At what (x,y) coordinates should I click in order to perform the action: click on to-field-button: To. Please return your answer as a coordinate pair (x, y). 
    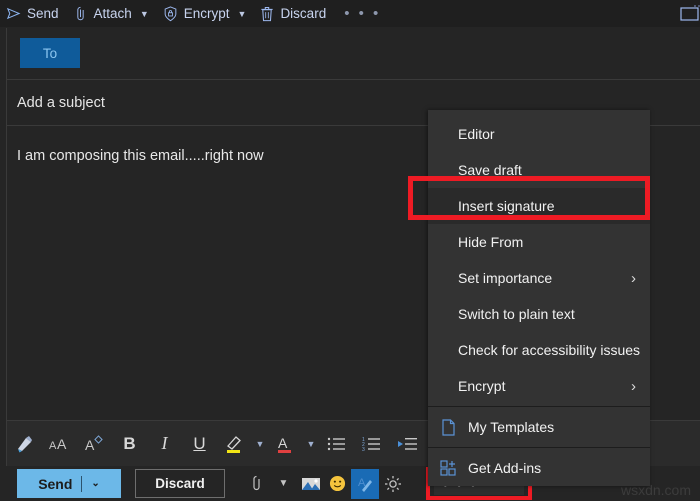
    Looking at the image, I should click on (50, 53).